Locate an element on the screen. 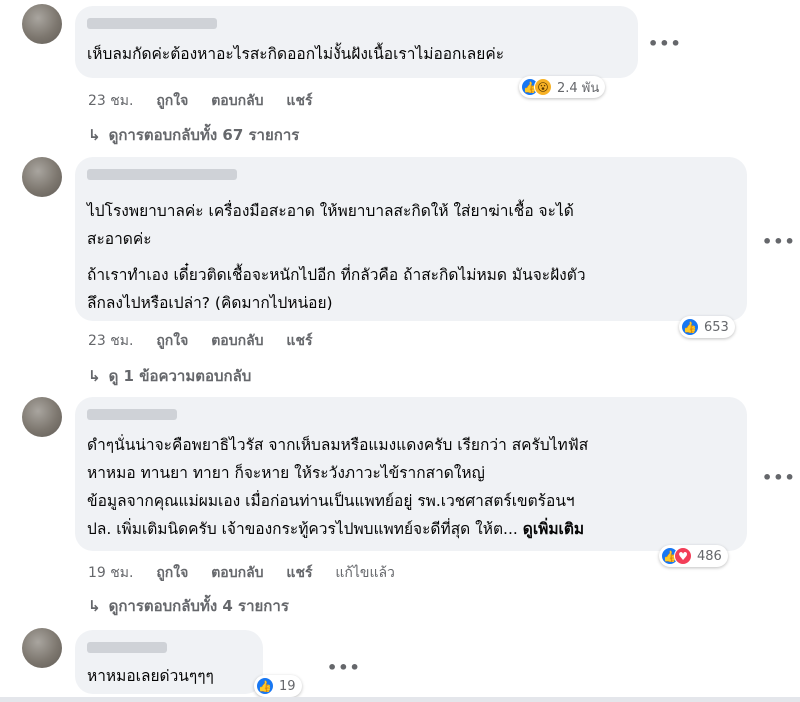  reaction-count: 2.4 พัน is located at coordinates (578, 88).